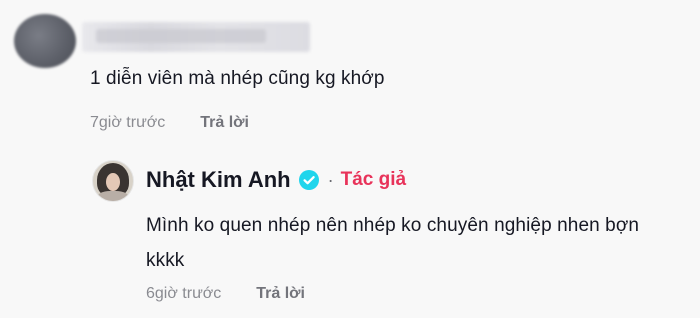  I want to click on avatar-blurred, so click(45, 41).